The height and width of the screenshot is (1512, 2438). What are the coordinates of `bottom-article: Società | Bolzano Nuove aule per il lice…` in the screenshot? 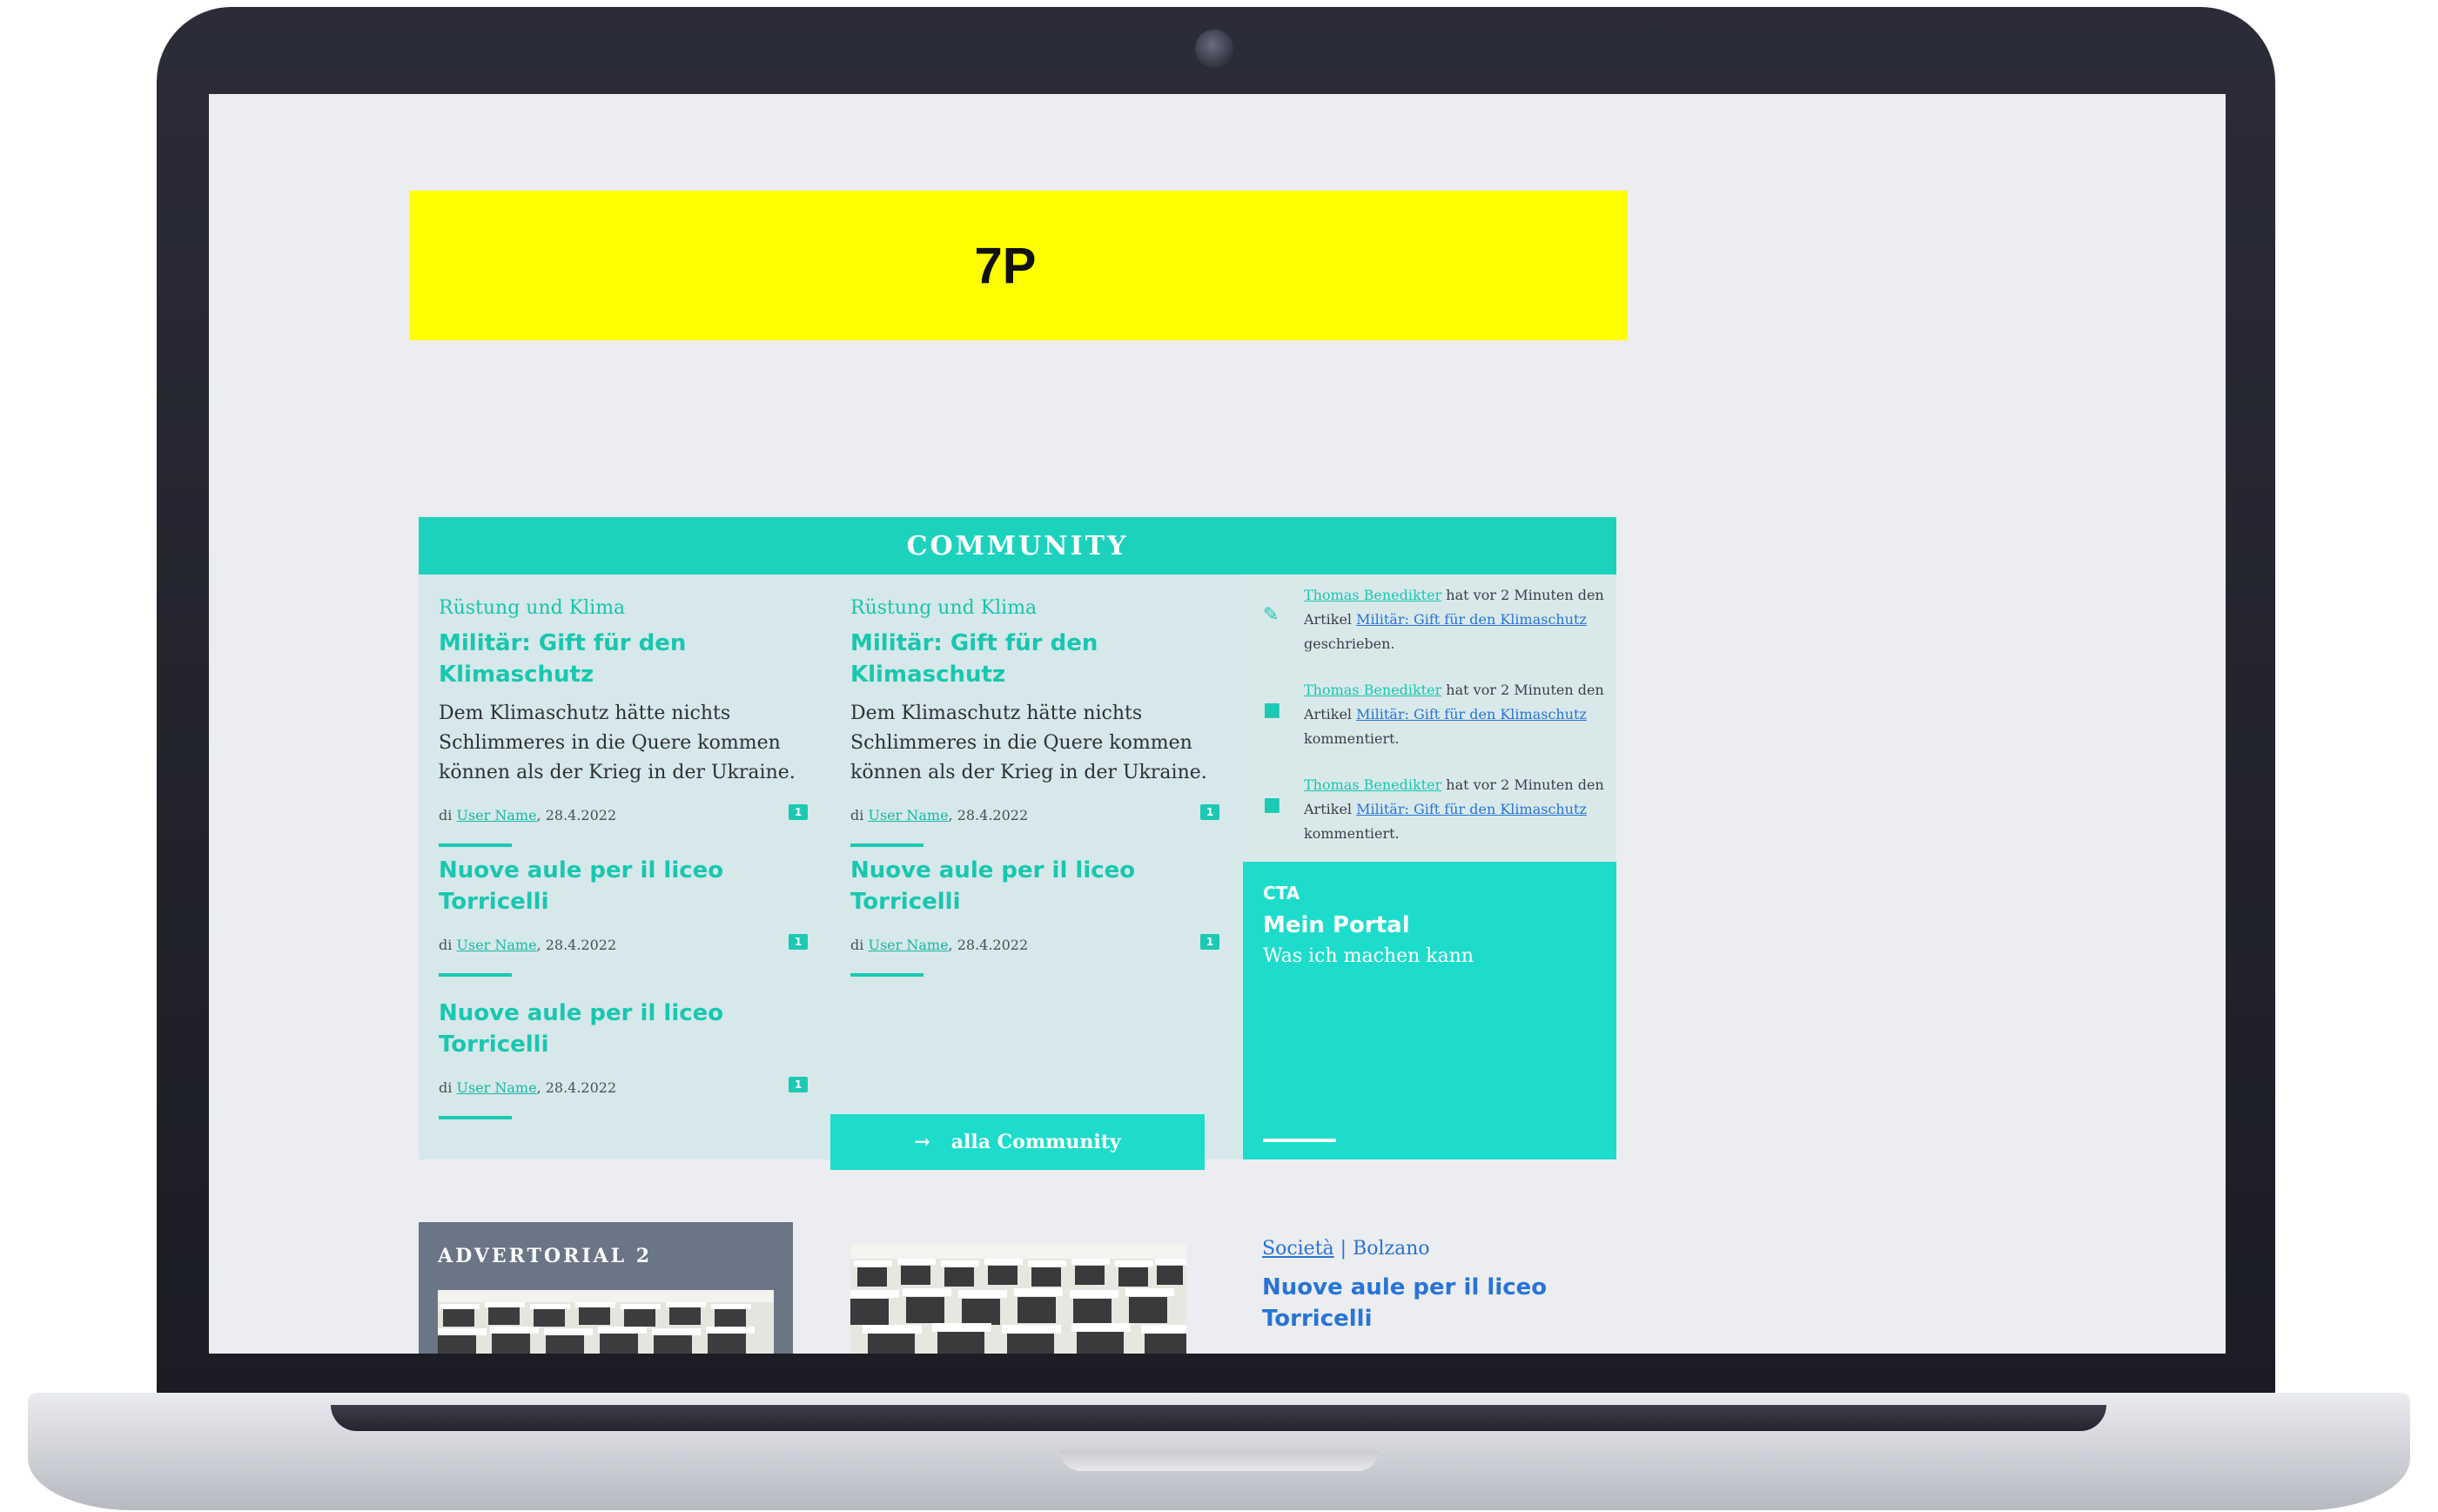 It's located at (1445, 1286).